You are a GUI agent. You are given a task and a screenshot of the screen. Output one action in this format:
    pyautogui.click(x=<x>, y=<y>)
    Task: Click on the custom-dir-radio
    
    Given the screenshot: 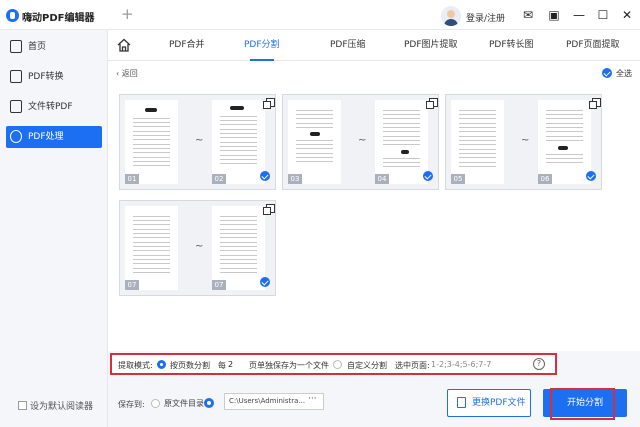 What is the action you would take?
    pyautogui.click(x=209, y=403)
    